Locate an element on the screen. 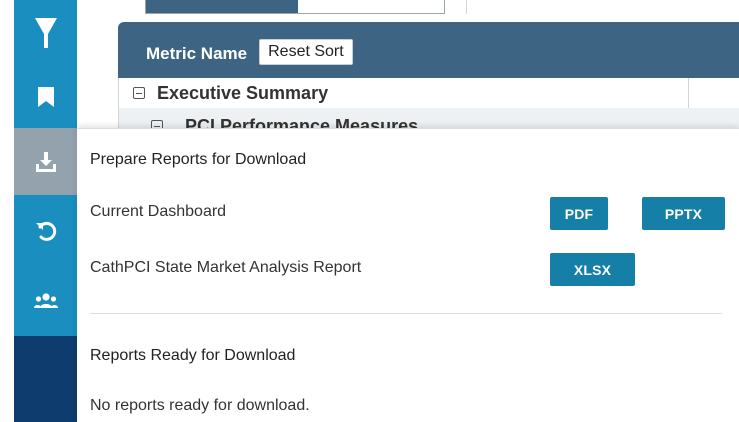 The image size is (739, 422). users-group-icon is located at coordinates (45, 300).